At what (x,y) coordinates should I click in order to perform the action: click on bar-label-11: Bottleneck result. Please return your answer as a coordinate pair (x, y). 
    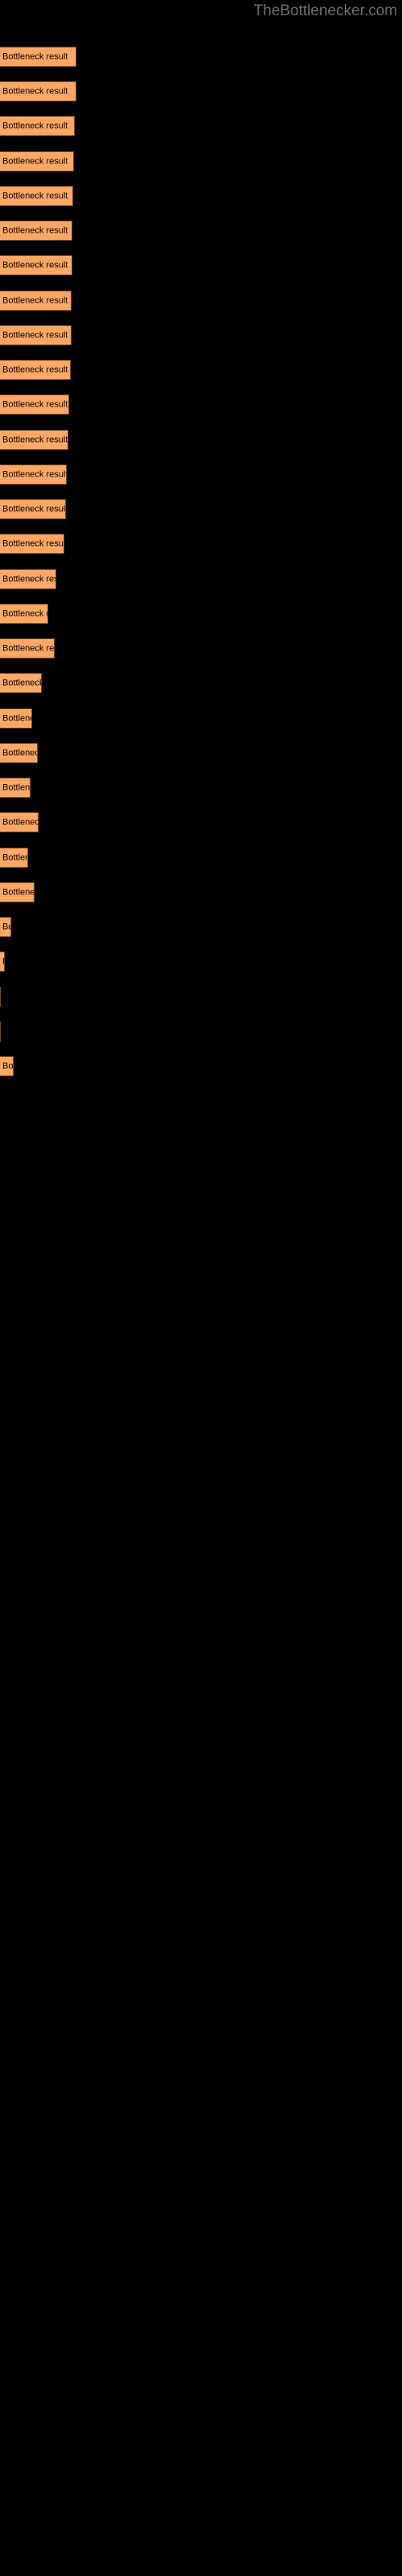
    Looking at the image, I should click on (35, 439).